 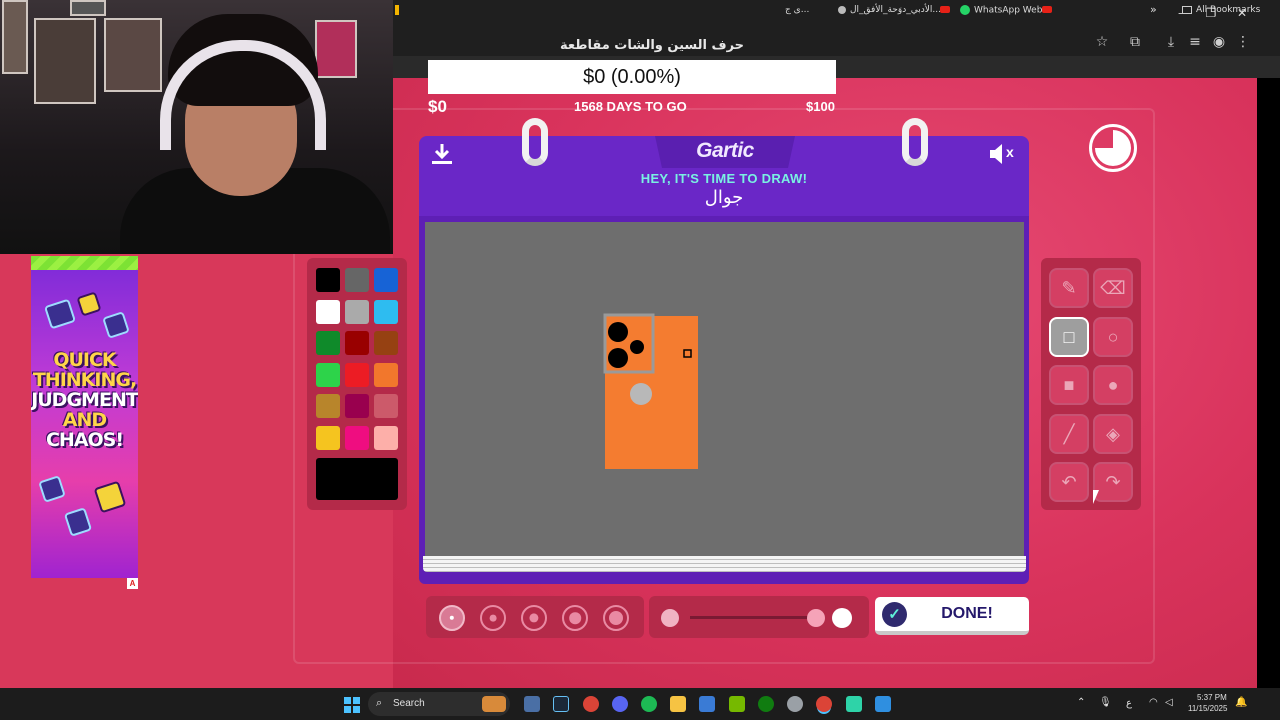 I want to click on opacity-min-icon, so click(x=670, y=618).